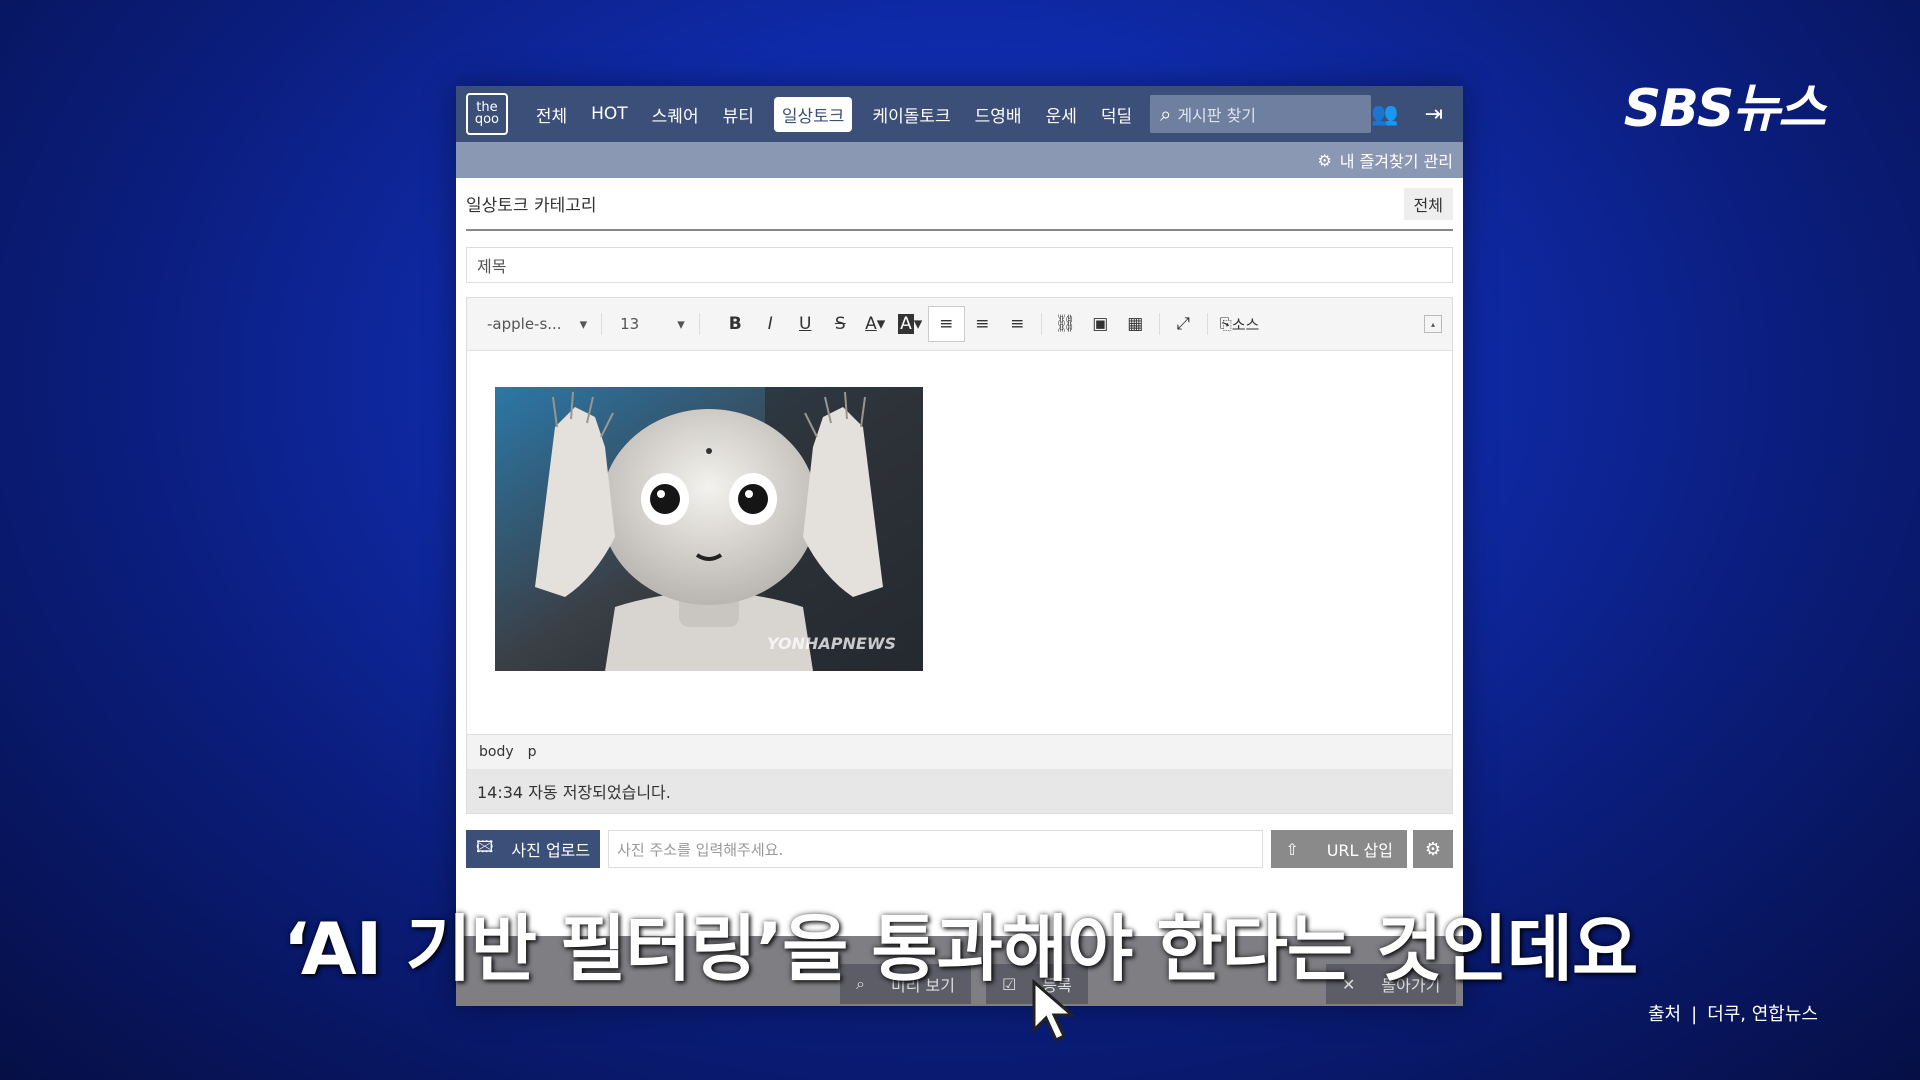 Image resolution: width=1920 pixels, height=1080 pixels. Describe the element at coordinates (551, 850) in the screenshot. I see `photo-upload-label: 사진 업로드` at that location.